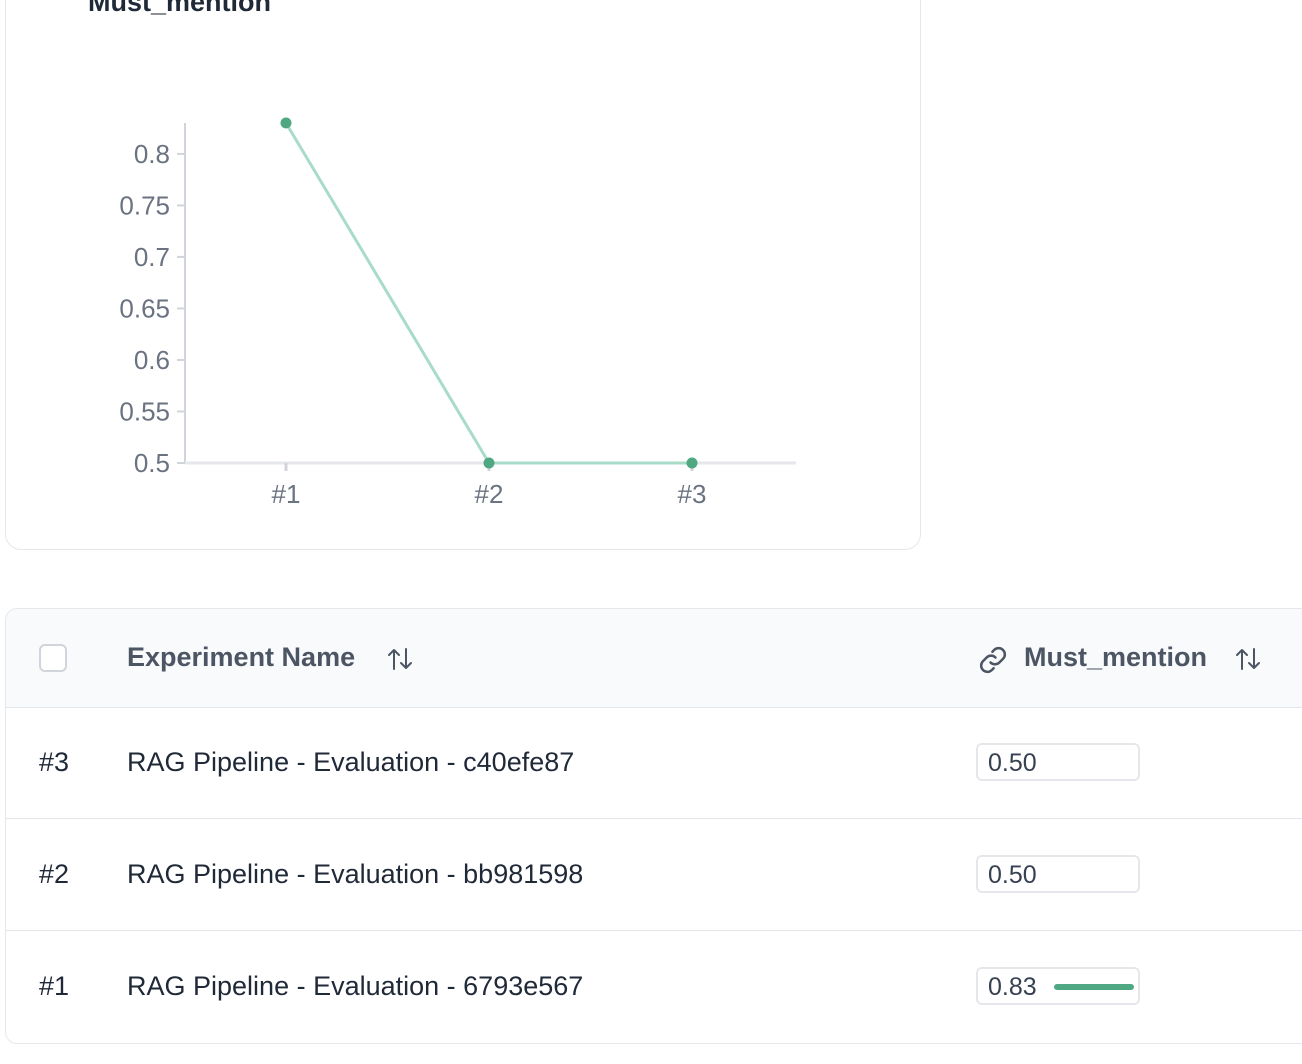  What do you see at coordinates (355, 986) in the screenshot?
I see `experiment-name: RAG Pipeline - Evaluation - 6793e567` at bounding box center [355, 986].